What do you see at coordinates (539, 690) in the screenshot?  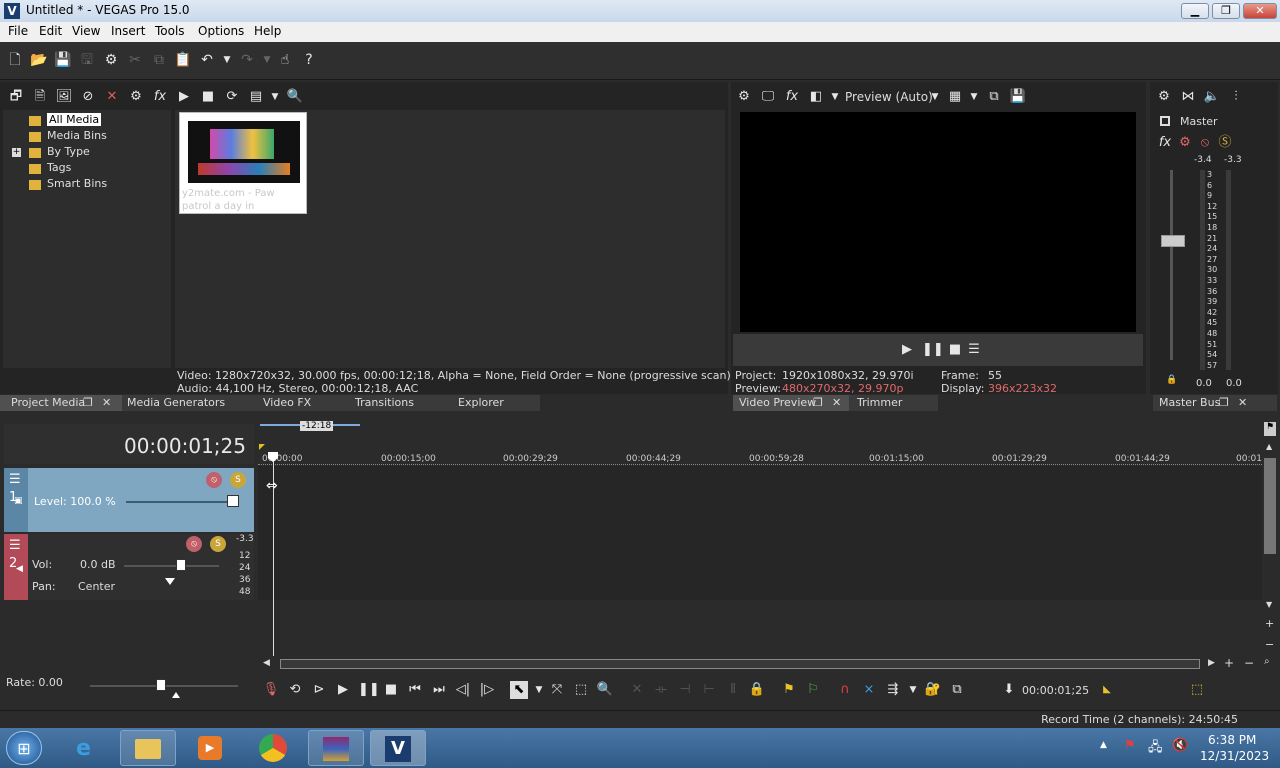 I see `edit-tool-dropdown-icon: ▼` at bounding box center [539, 690].